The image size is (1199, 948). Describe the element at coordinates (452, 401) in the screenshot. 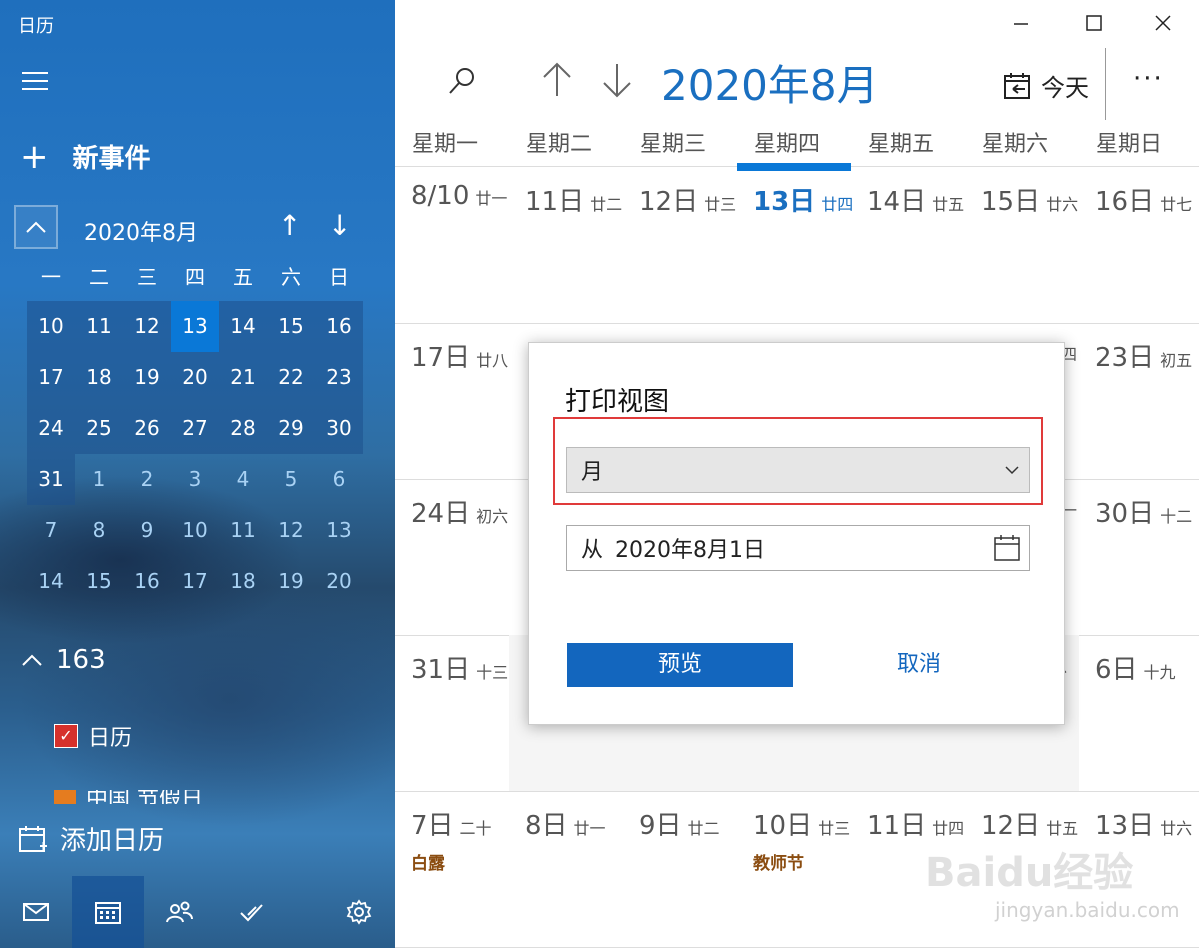

I see `day-cell: 17日 廿八` at that location.